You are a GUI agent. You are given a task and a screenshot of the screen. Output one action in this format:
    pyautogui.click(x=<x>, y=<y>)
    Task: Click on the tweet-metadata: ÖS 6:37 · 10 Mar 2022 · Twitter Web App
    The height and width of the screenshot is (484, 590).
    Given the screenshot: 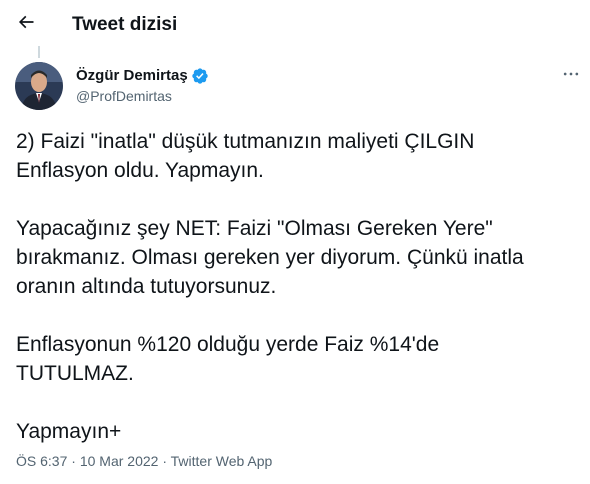 What is the action you would take?
    pyautogui.click(x=144, y=461)
    